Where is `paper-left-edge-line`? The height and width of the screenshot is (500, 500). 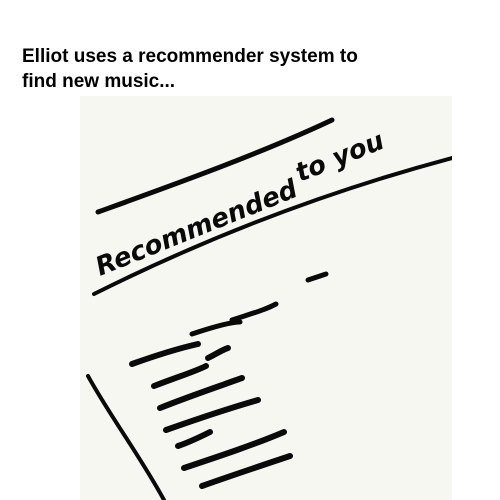 paper-left-edge-line is located at coordinates (126, 437).